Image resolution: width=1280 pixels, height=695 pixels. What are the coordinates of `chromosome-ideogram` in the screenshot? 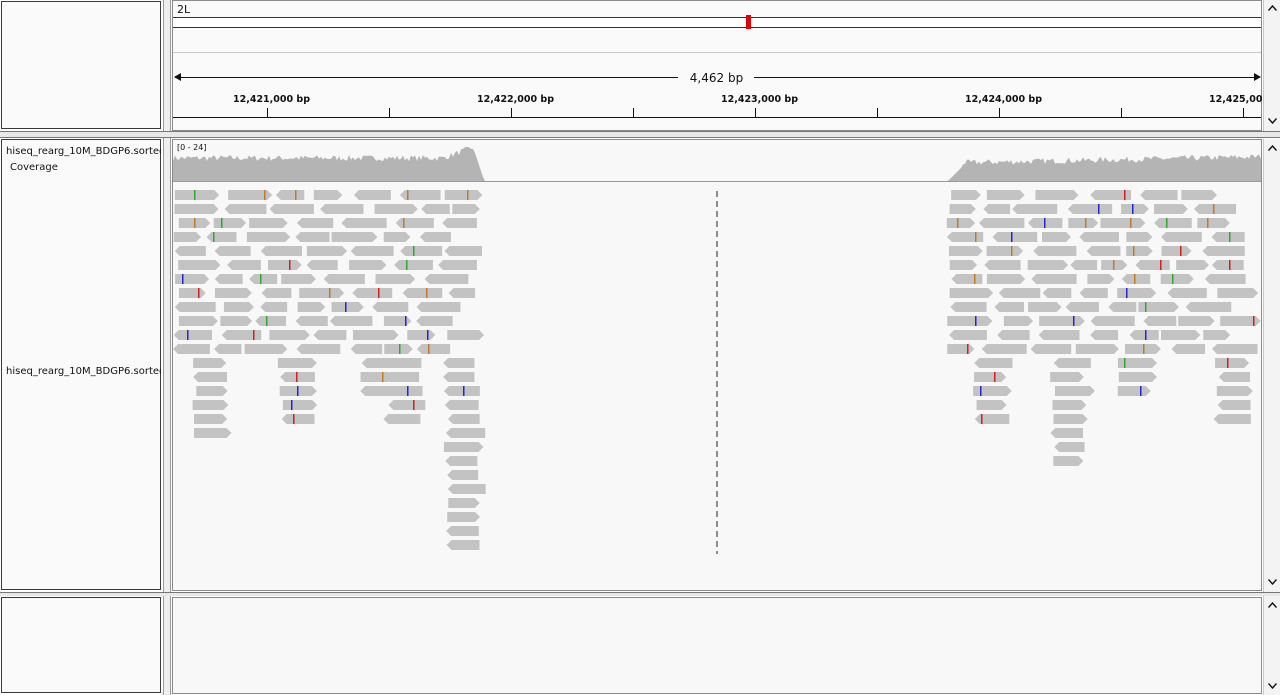 It's located at (717, 22).